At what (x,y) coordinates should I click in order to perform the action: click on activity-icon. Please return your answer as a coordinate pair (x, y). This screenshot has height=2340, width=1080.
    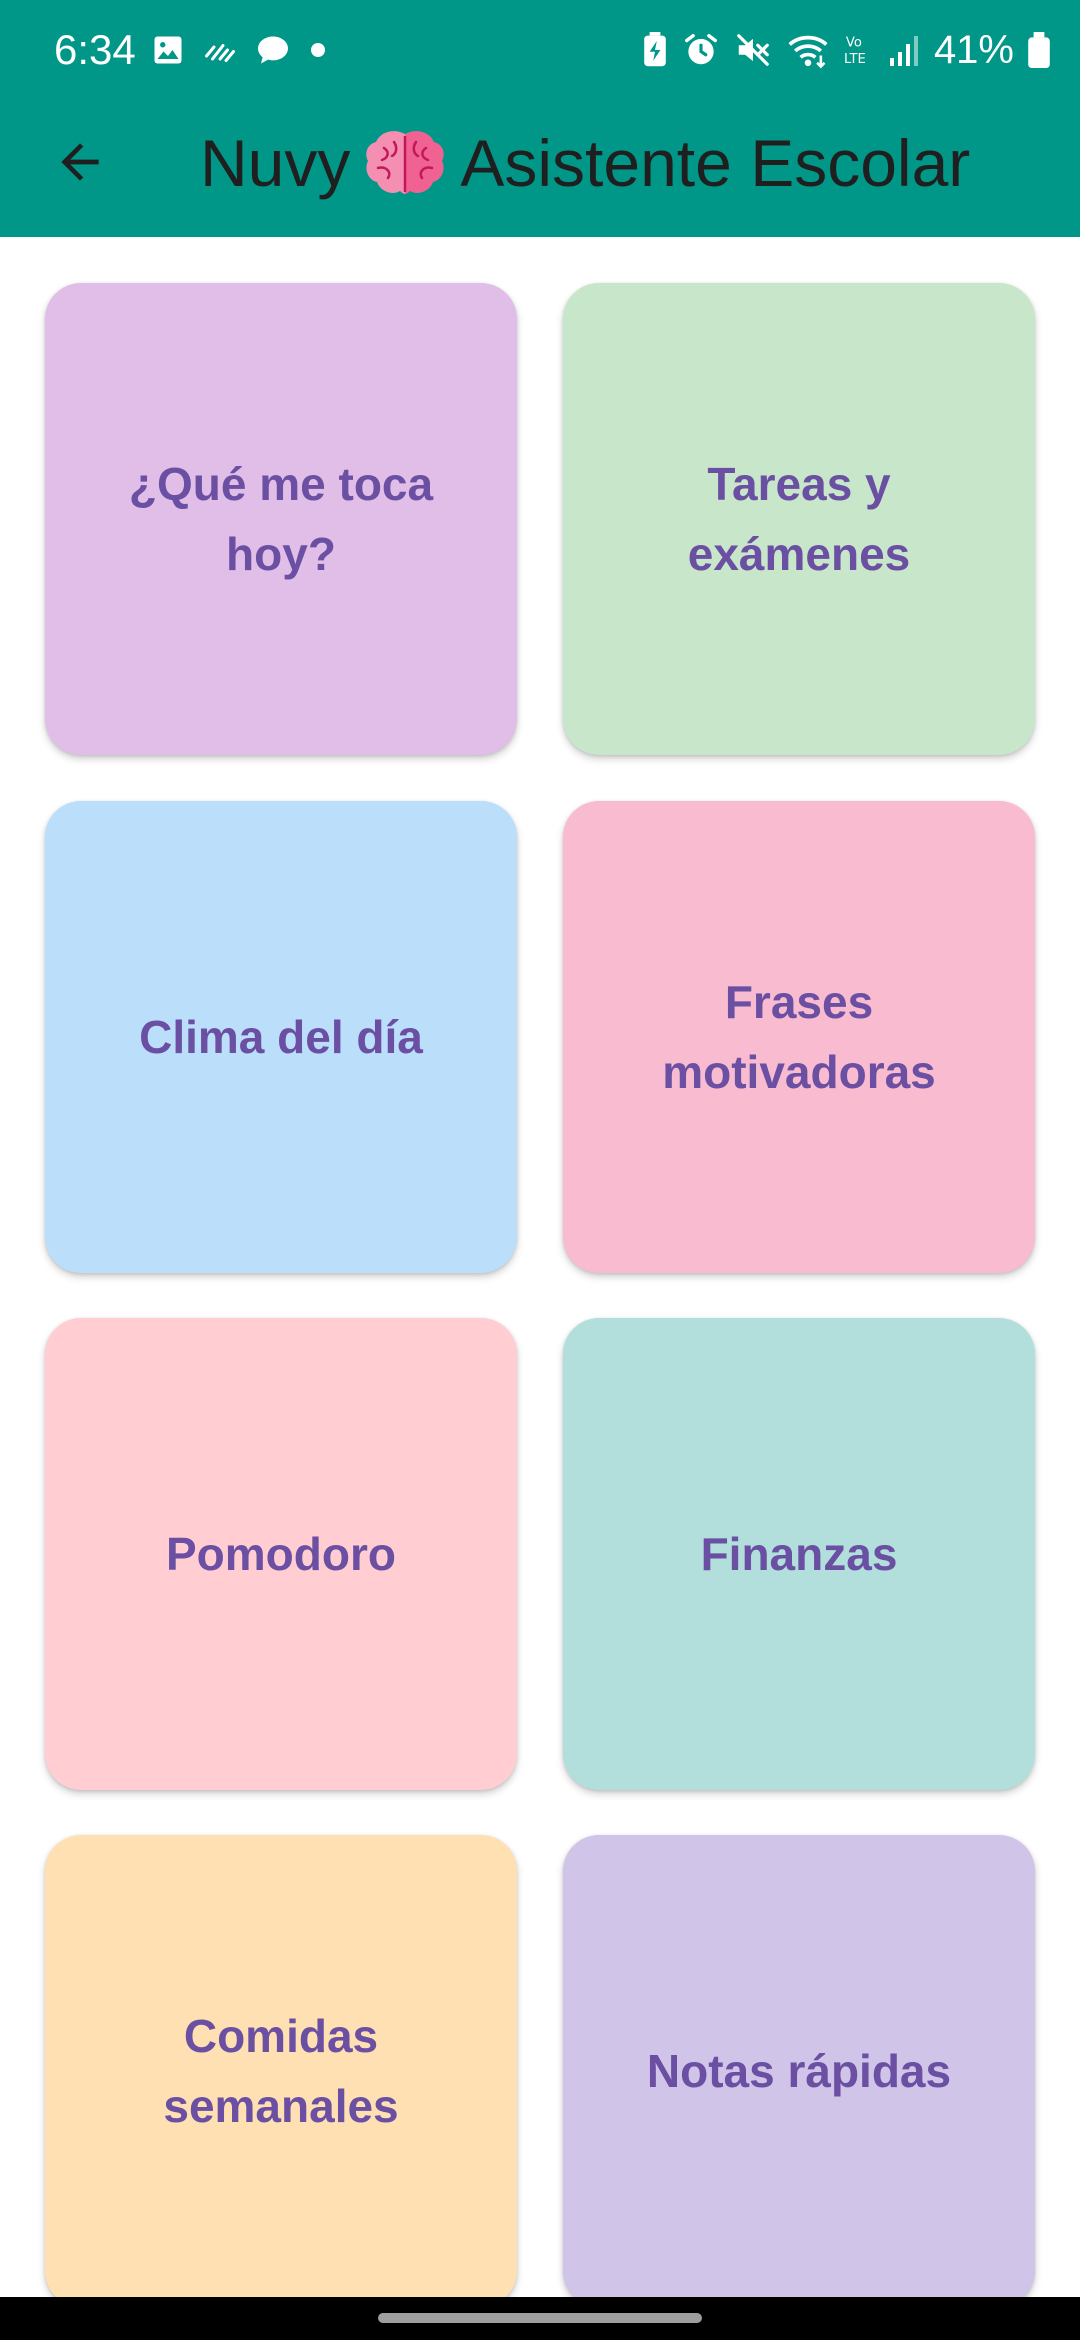
    Looking at the image, I should click on (220, 50).